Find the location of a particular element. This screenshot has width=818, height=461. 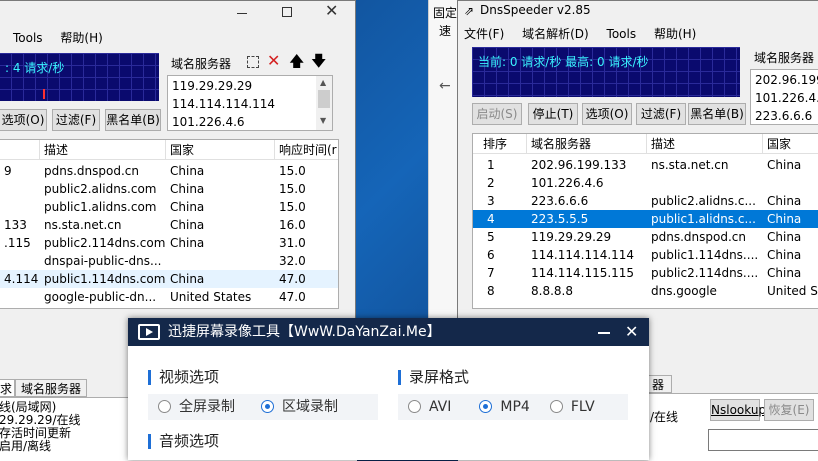

table-cell-desc: dns.google is located at coordinates (684, 291).